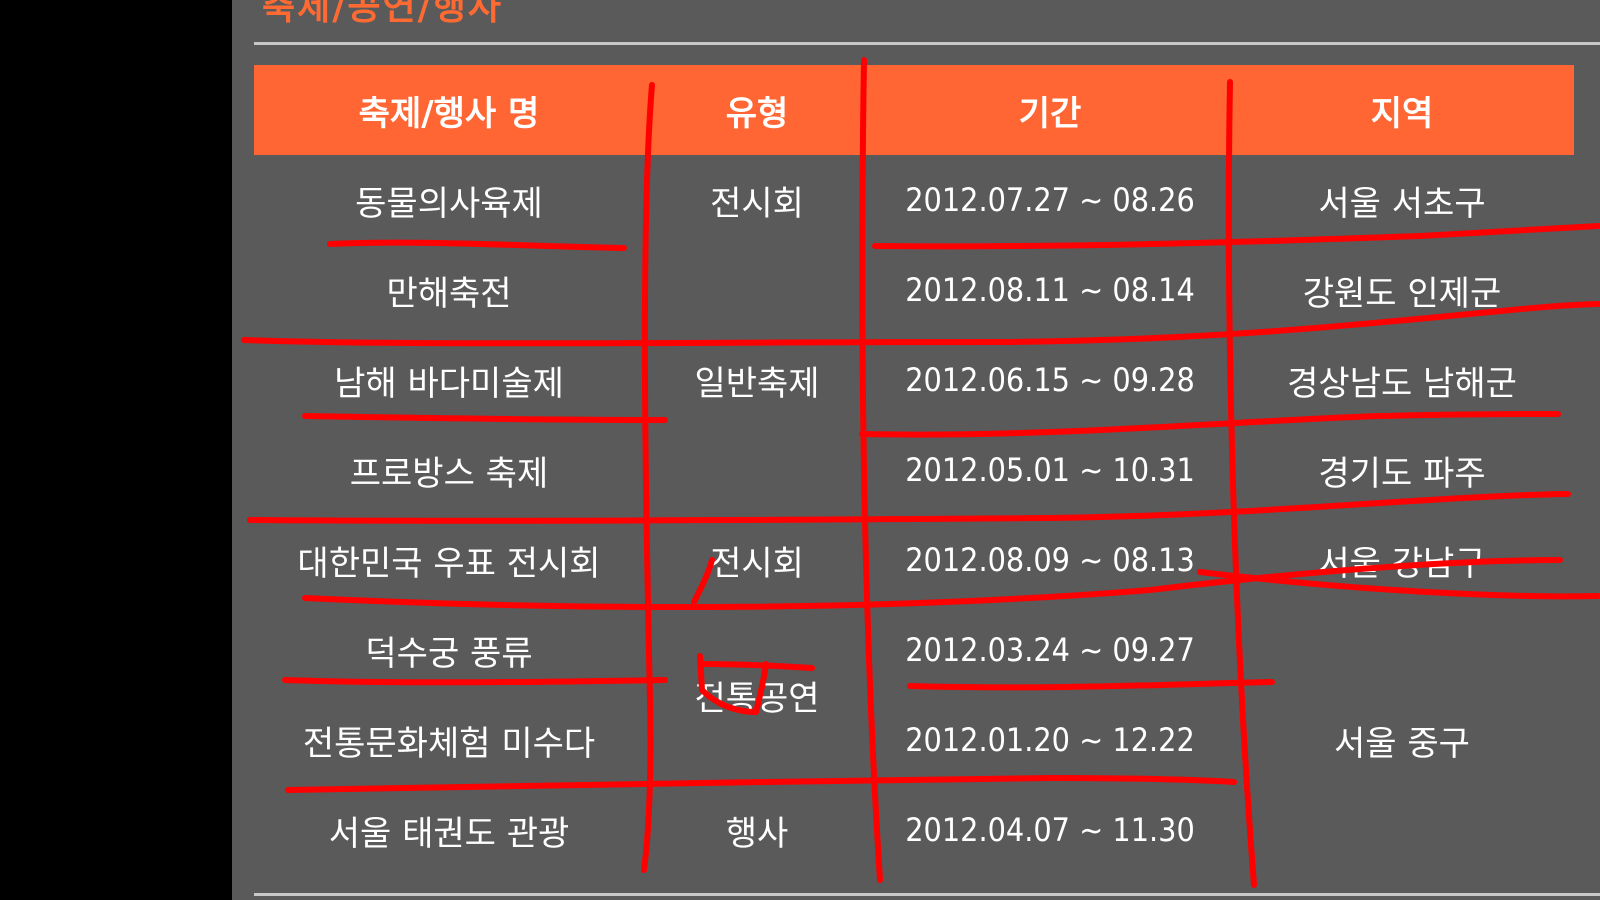 The image size is (1600, 900). I want to click on title-divider, so click(927, 43).